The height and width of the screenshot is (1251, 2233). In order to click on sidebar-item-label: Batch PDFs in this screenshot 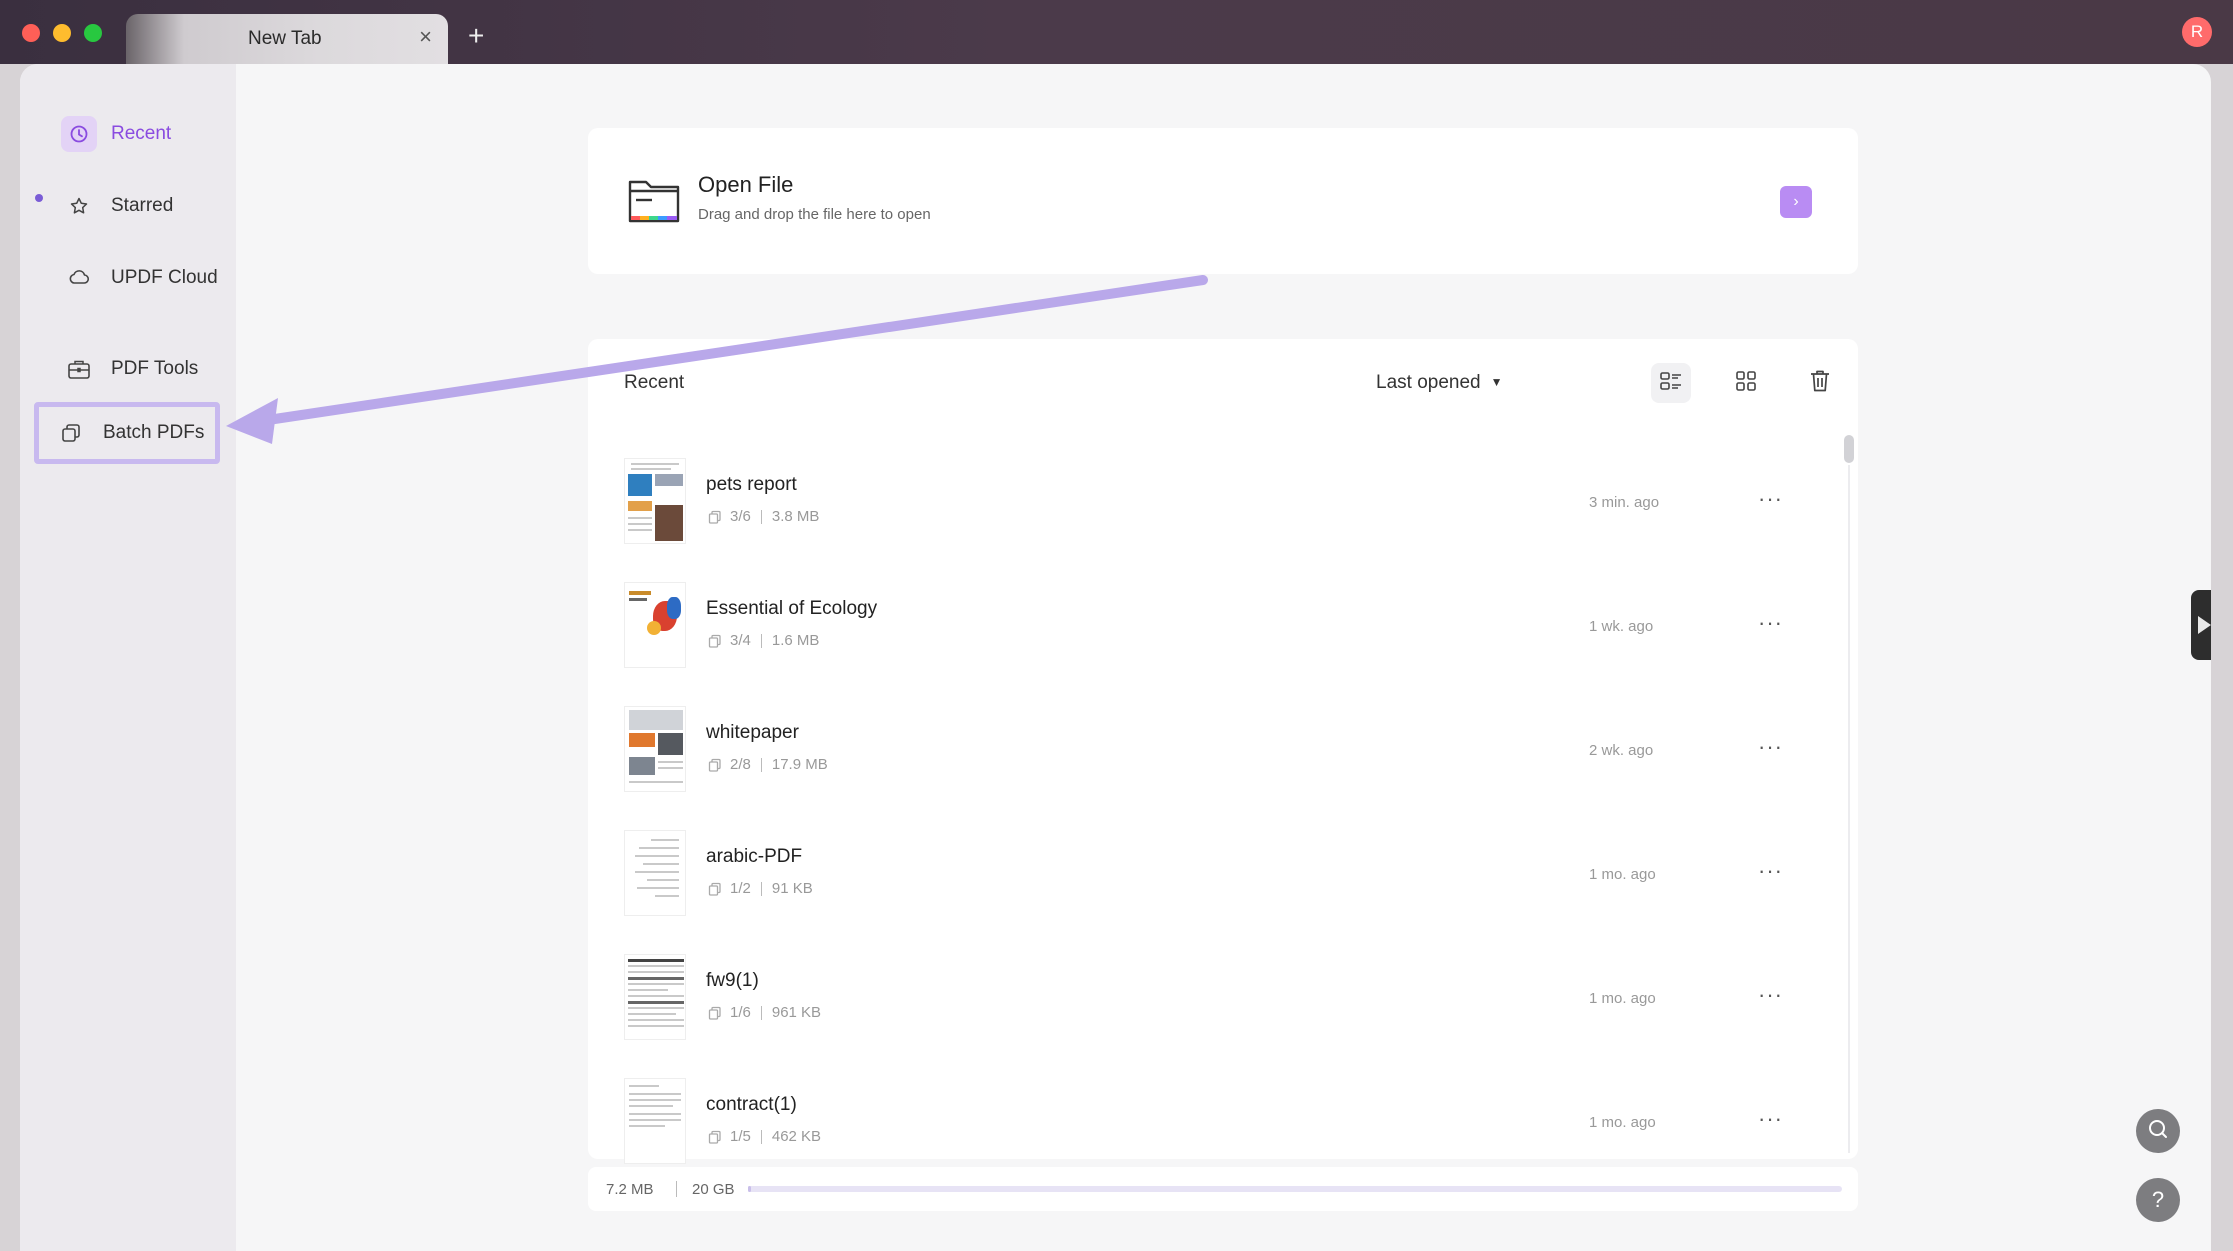, I will do `click(154, 432)`.